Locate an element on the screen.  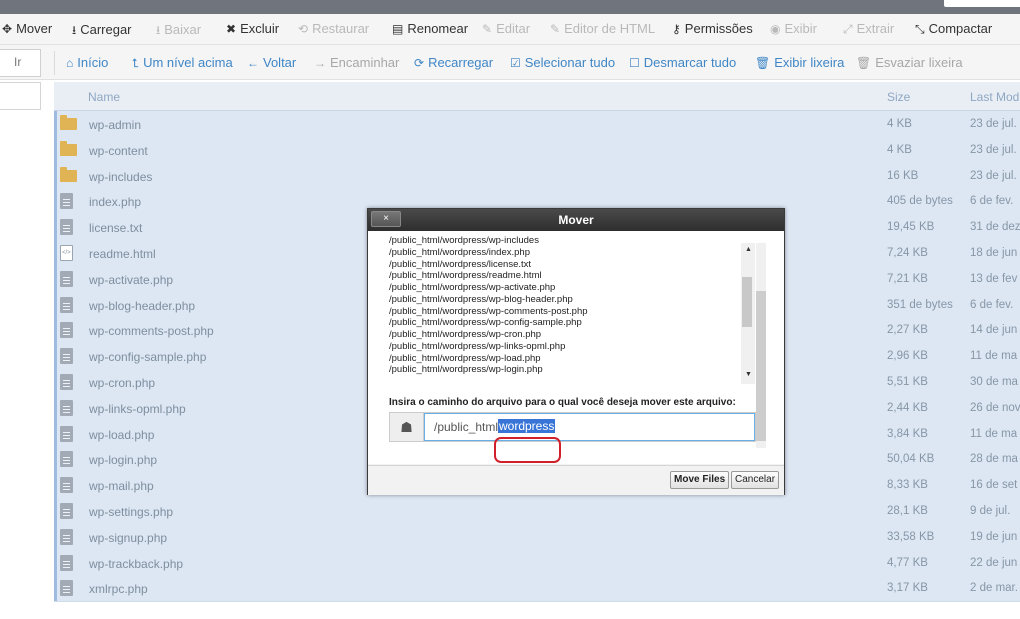
file-name: wp-links-opml.php is located at coordinates (137, 408).